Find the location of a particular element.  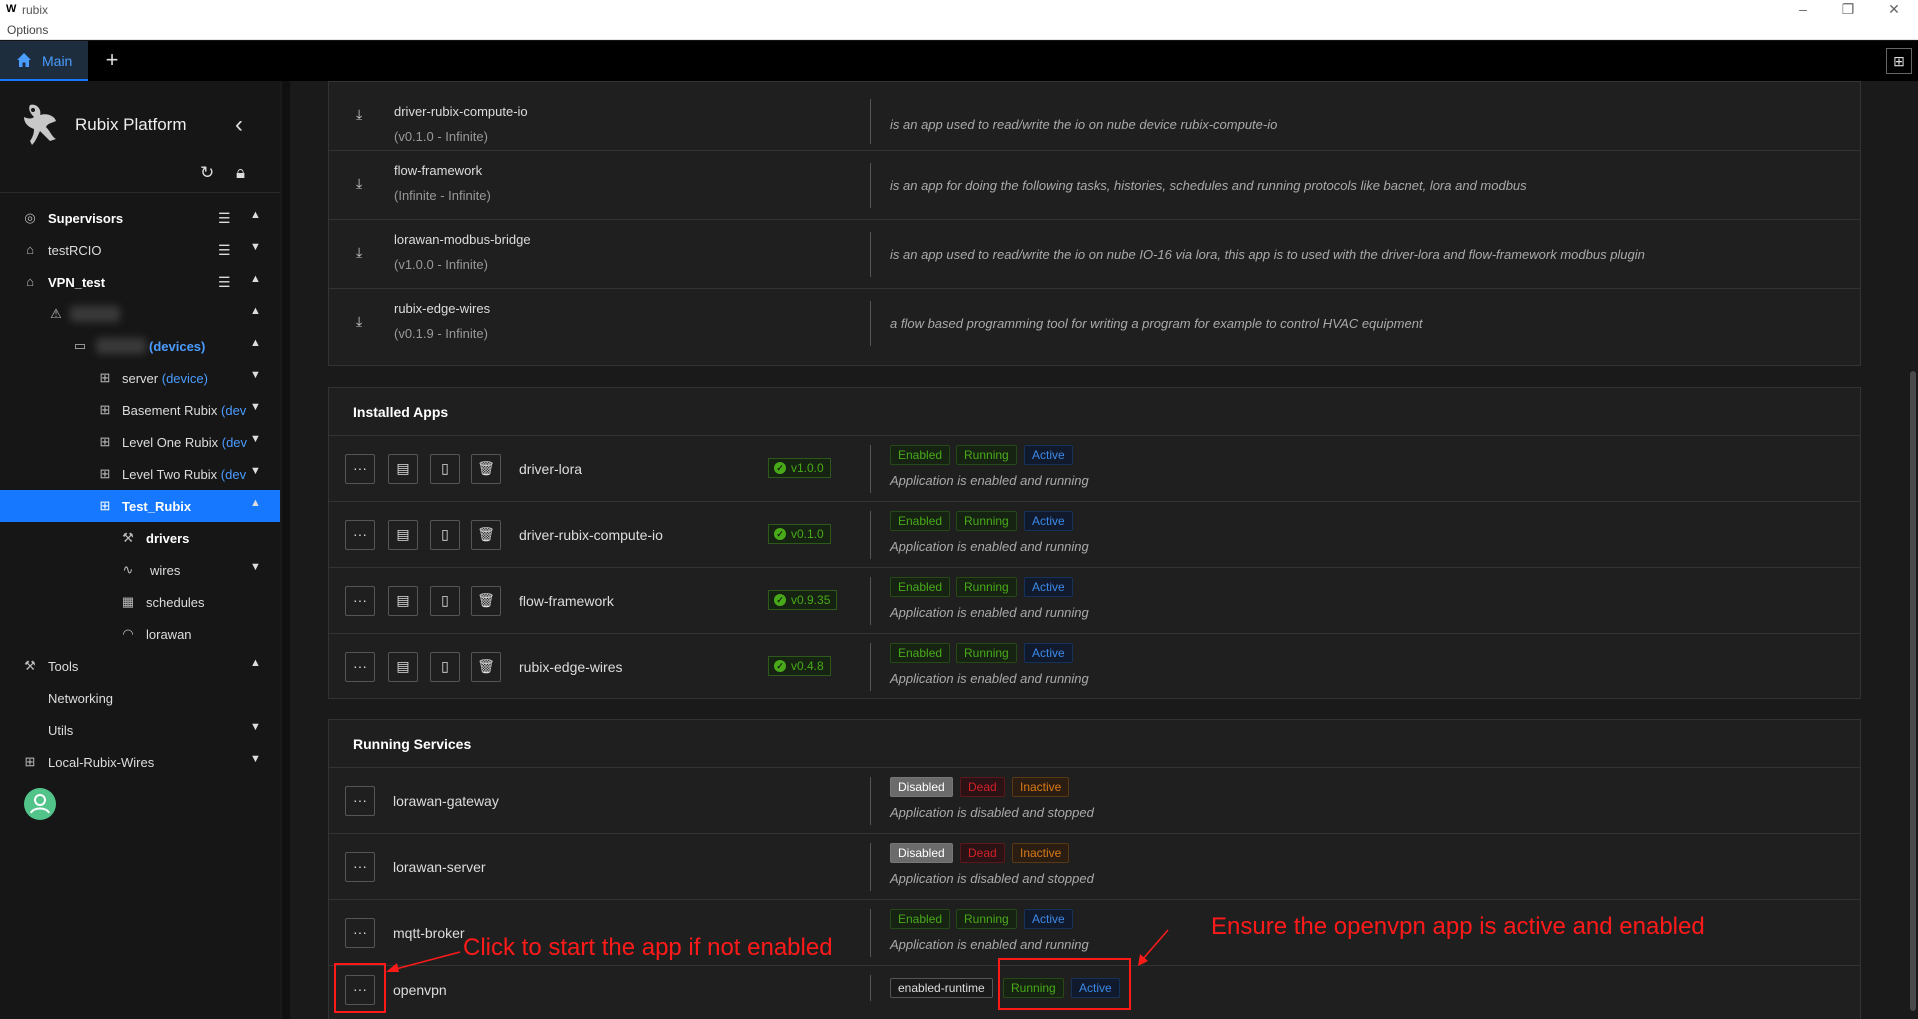

sidebar-item-label: (devices) is located at coordinates (177, 346).